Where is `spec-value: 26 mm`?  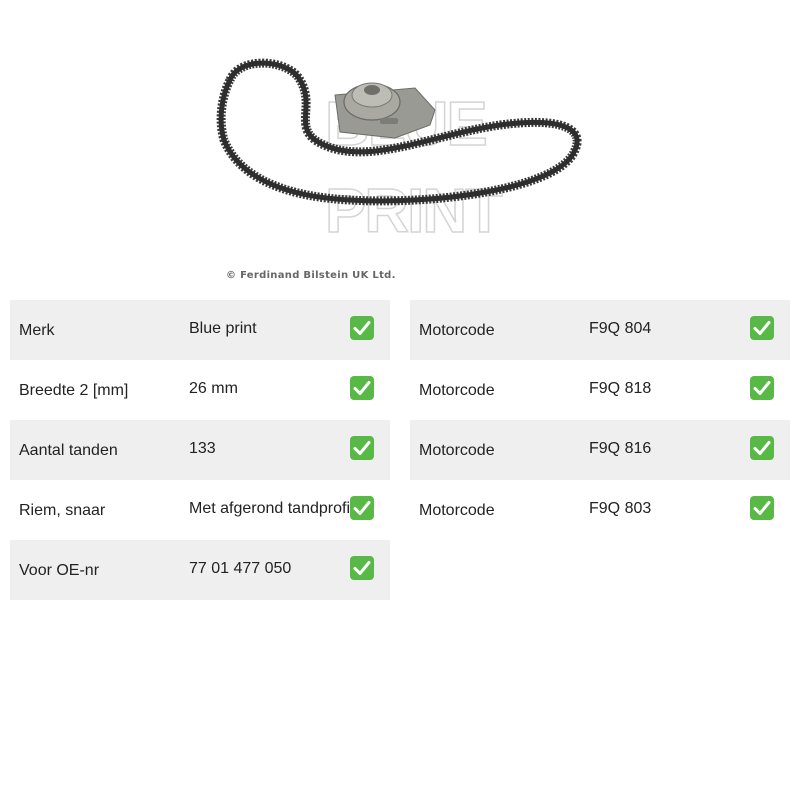 spec-value: 26 mm is located at coordinates (213, 388).